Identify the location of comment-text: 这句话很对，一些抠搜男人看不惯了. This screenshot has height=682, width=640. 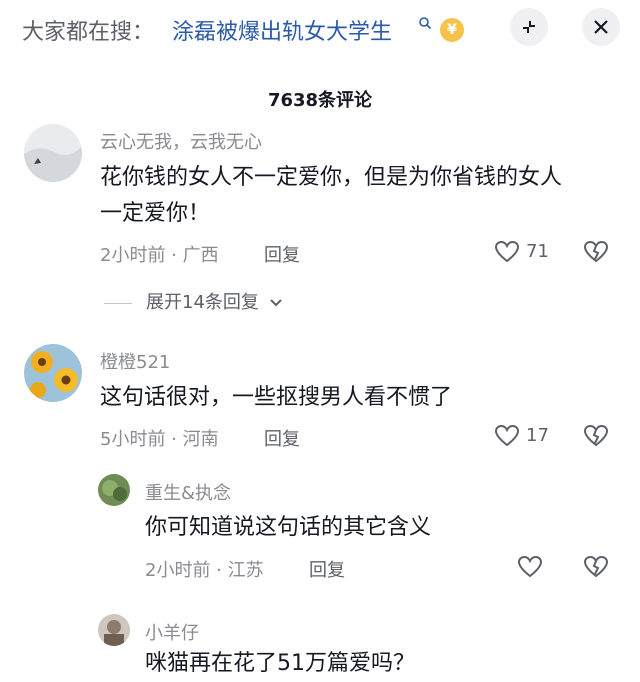
(276, 397).